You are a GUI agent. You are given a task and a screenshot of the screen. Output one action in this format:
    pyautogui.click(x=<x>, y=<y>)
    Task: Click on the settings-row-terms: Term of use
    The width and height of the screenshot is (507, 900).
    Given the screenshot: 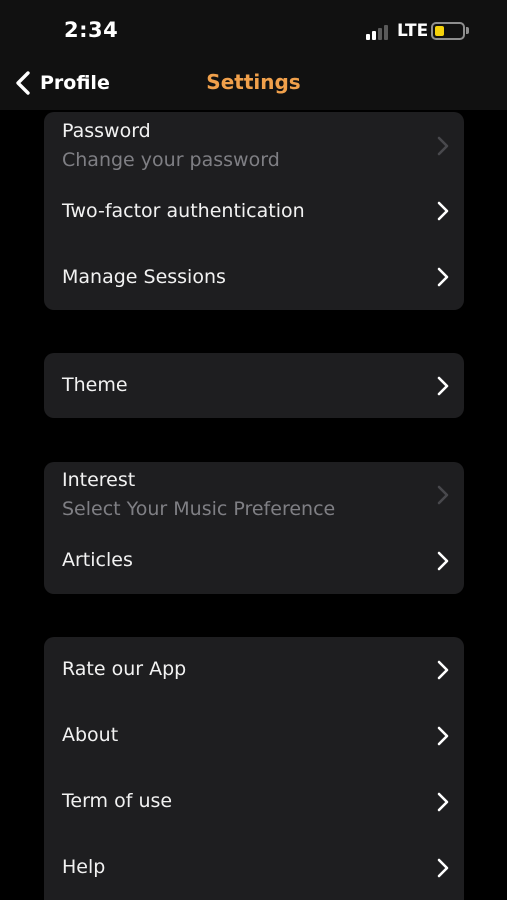 What is the action you would take?
    pyautogui.click(x=254, y=802)
    